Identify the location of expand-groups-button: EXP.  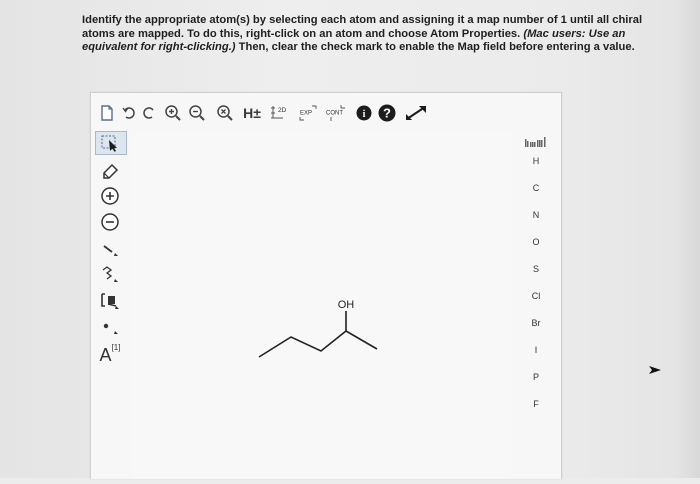
(308, 113).